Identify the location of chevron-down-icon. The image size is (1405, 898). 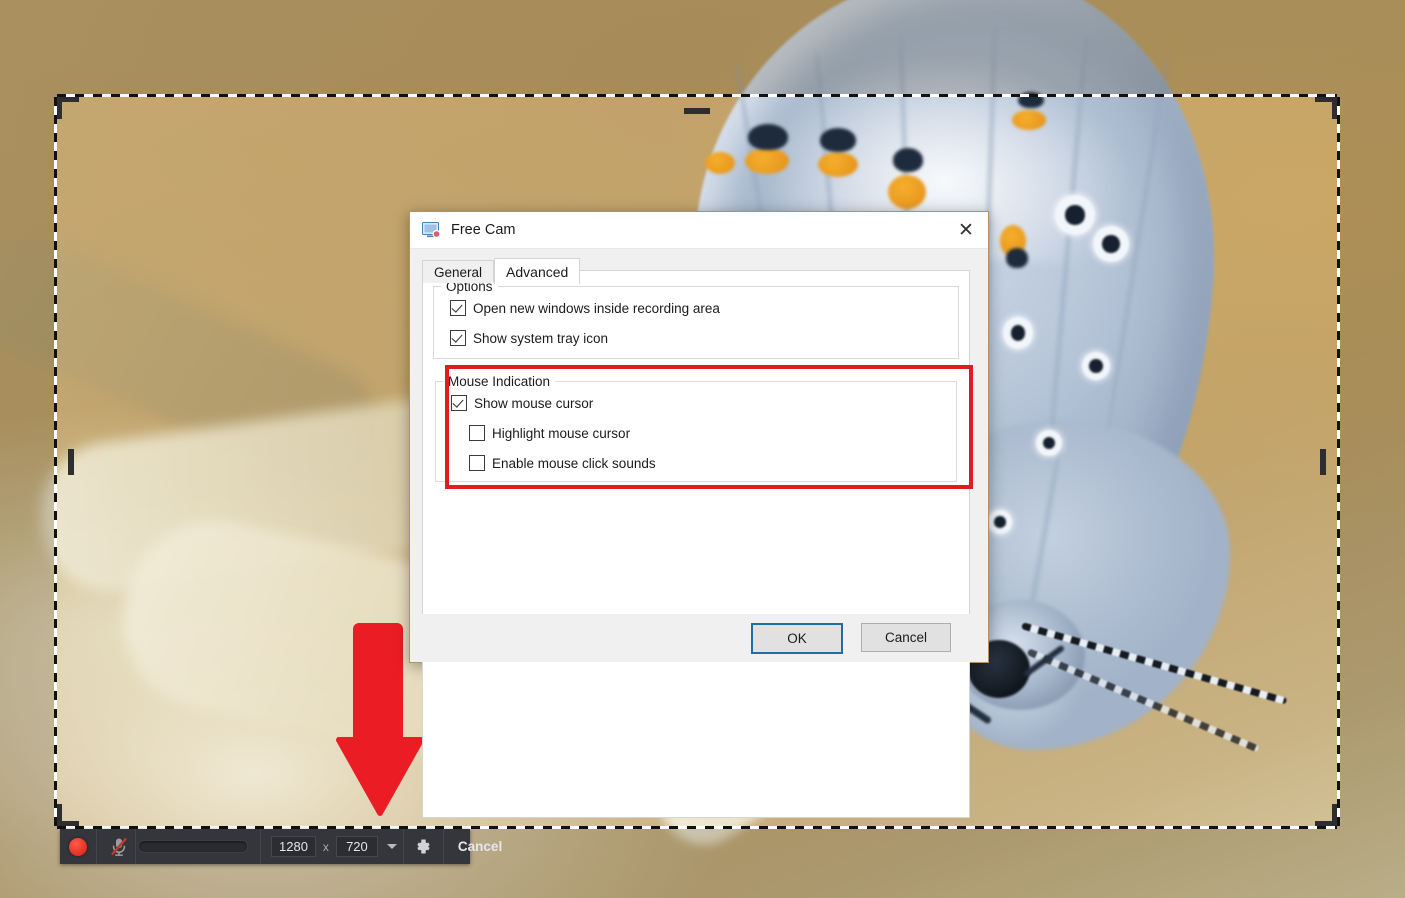
(391, 846).